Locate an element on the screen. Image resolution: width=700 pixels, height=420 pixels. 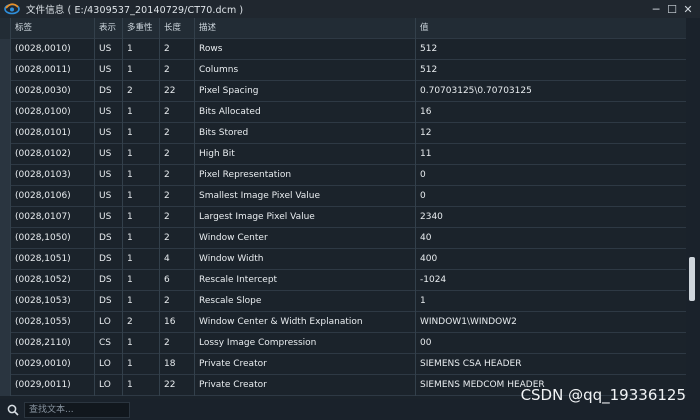
column-header-vr: 表示 is located at coordinates (108, 28).